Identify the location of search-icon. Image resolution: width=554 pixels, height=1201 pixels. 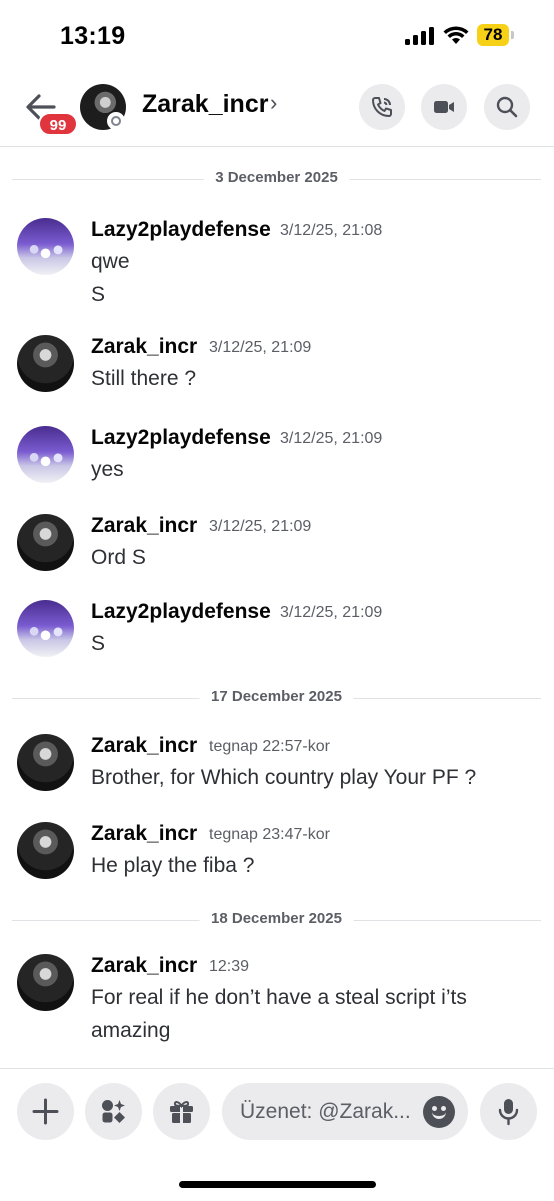
(507, 107).